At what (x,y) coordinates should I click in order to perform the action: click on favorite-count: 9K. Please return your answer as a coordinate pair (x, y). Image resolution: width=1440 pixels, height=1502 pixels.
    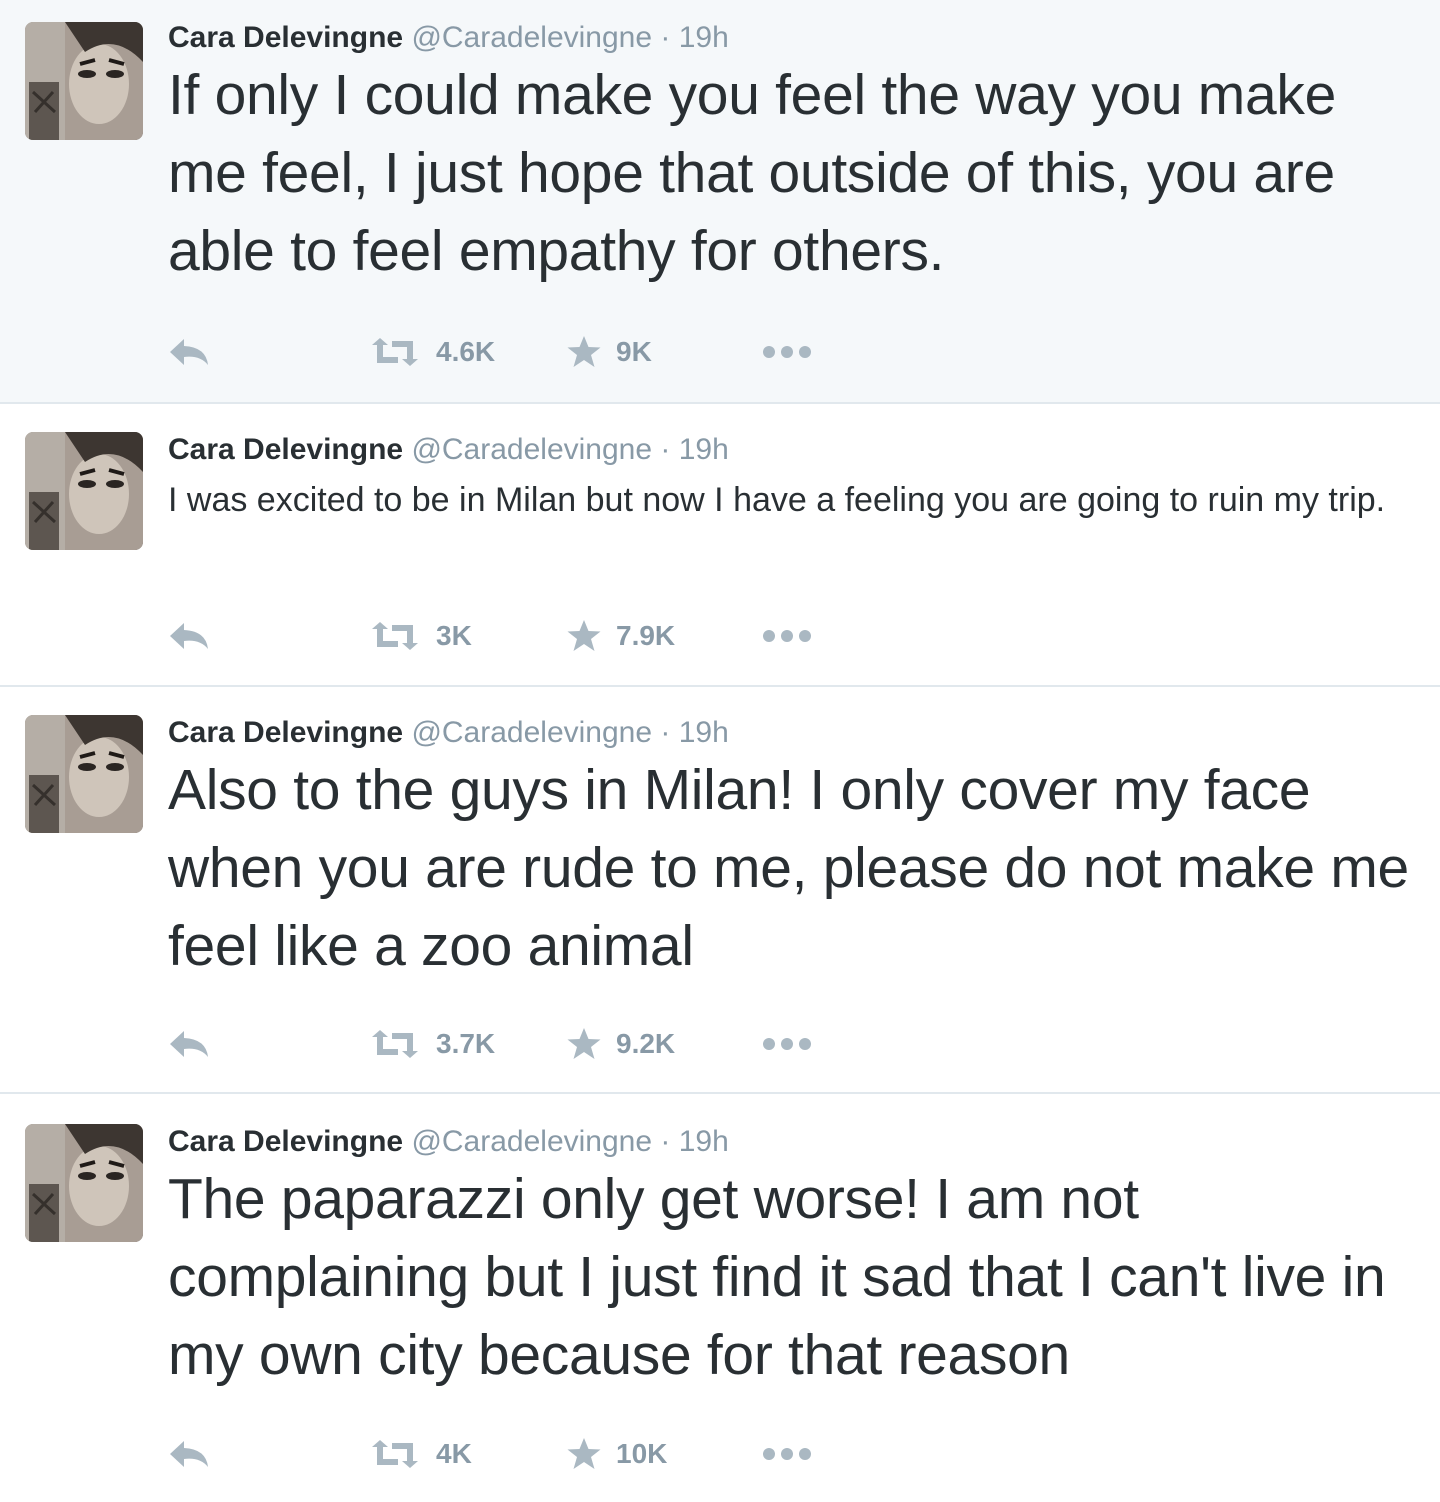
    Looking at the image, I should click on (634, 351).